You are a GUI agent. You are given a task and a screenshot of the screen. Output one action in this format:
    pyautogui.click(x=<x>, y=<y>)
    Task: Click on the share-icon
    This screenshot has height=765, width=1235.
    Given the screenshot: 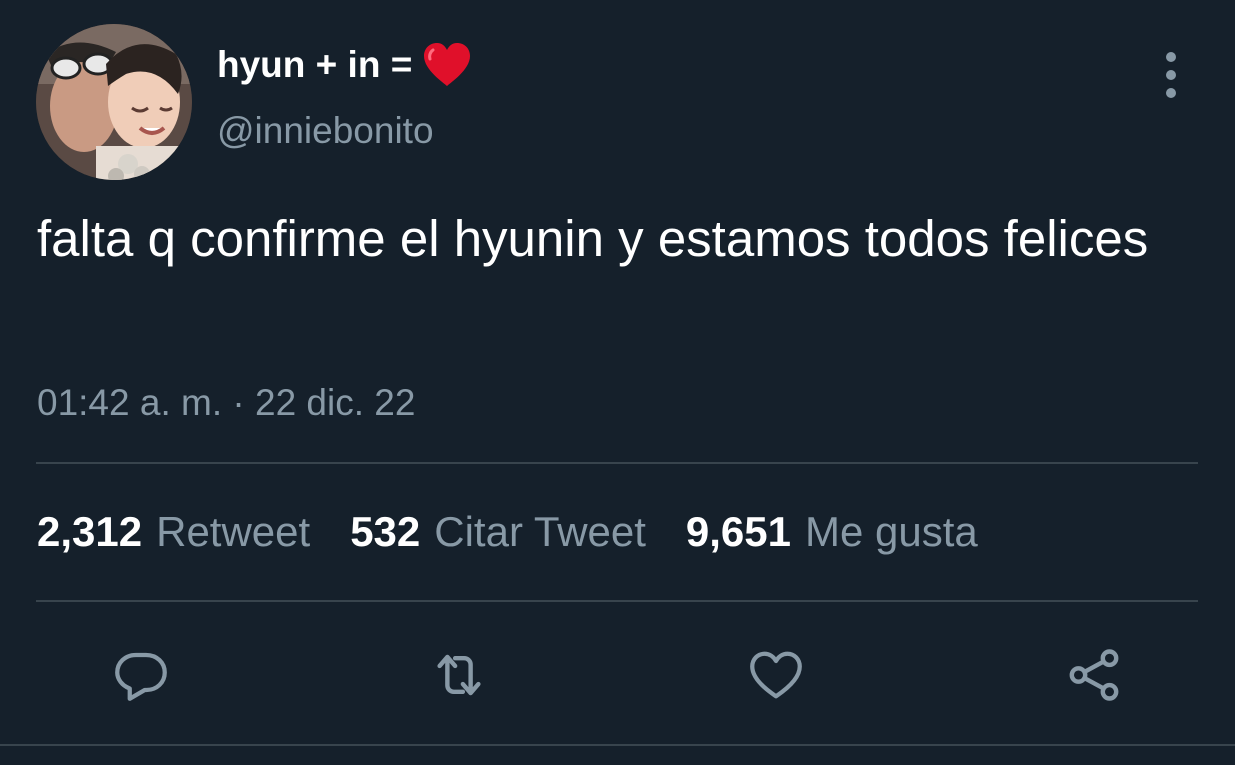 What is the action you would take?
    pyautogui.click(x=1094, y=675)
    